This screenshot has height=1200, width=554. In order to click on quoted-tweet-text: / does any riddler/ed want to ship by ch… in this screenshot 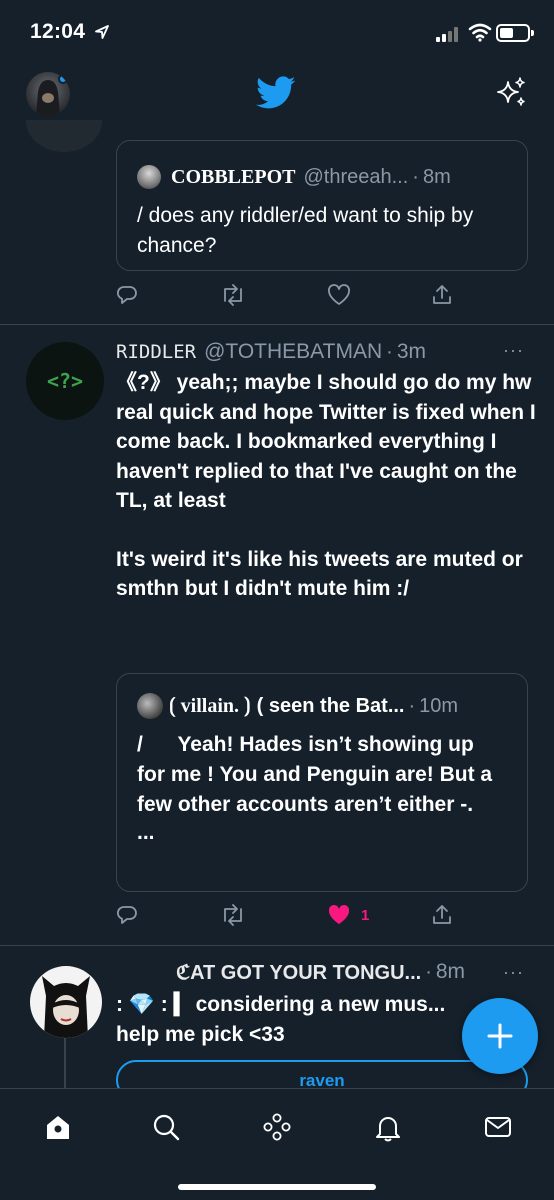, I will do `click(305, 230)`.